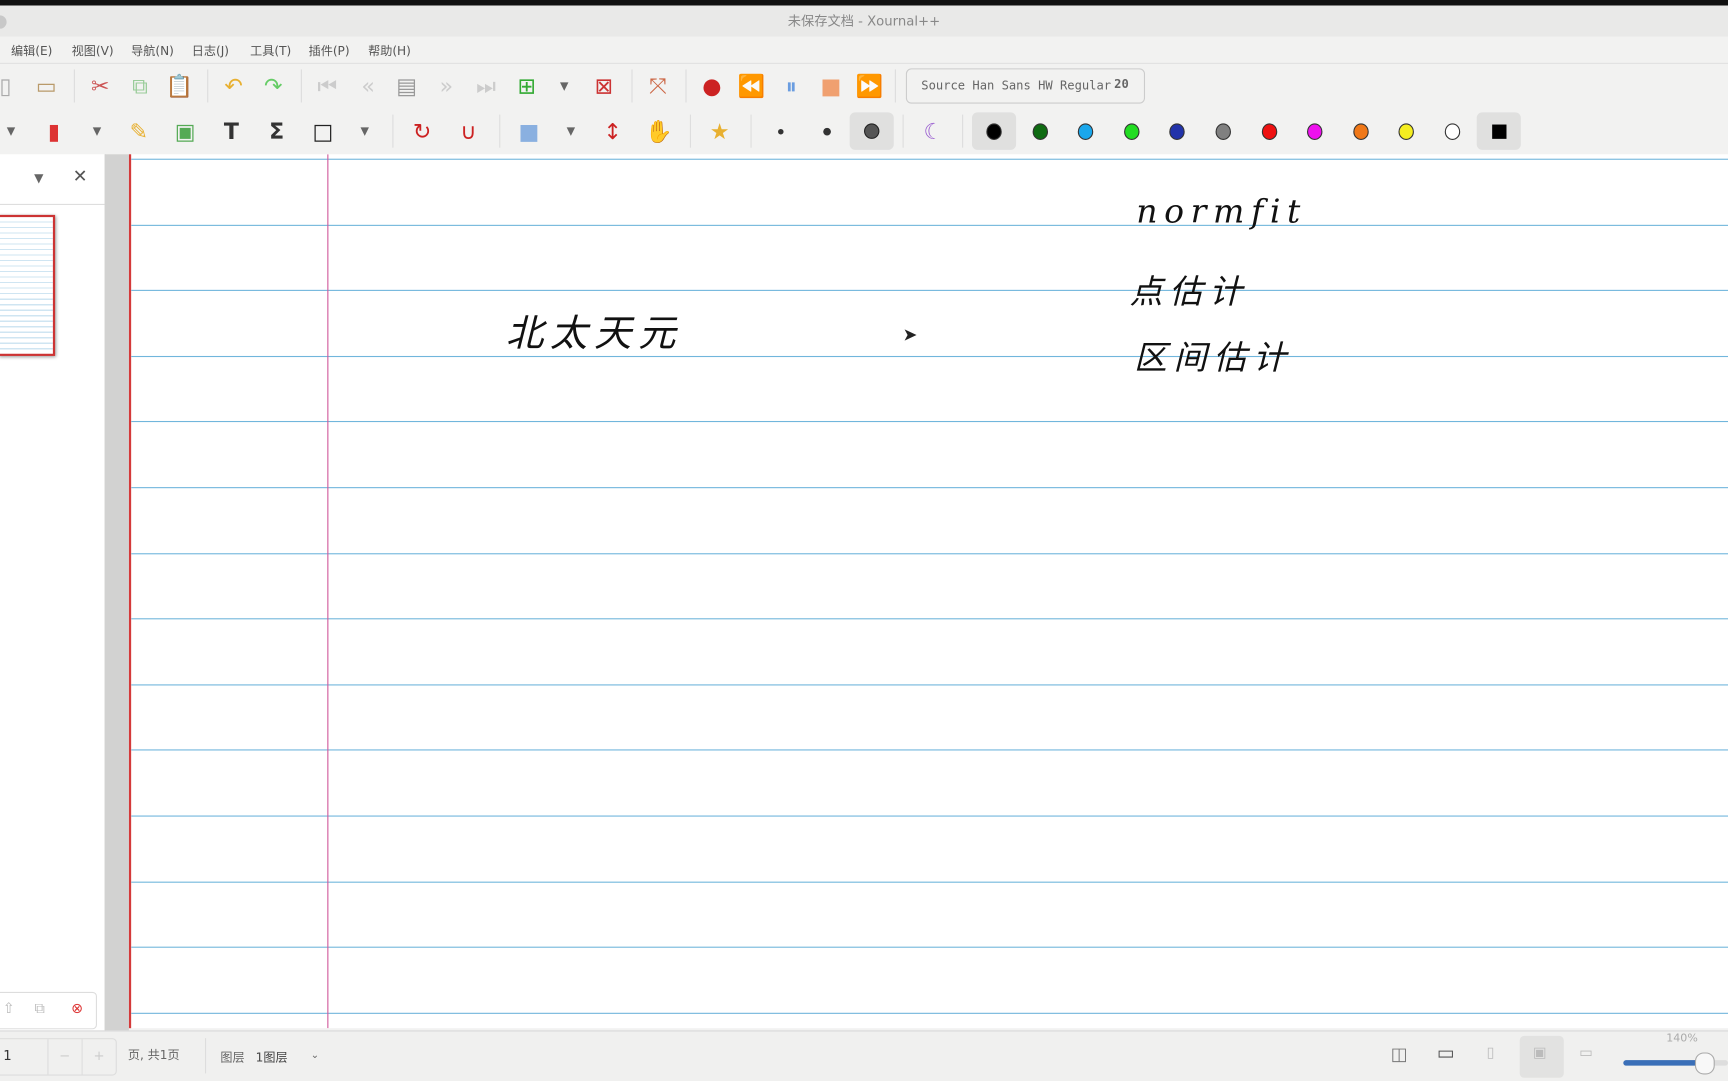 The height and width of the screenshot is (1081, 1728). I want to click on delete-page-icon: ⊠, so click(603, 85).